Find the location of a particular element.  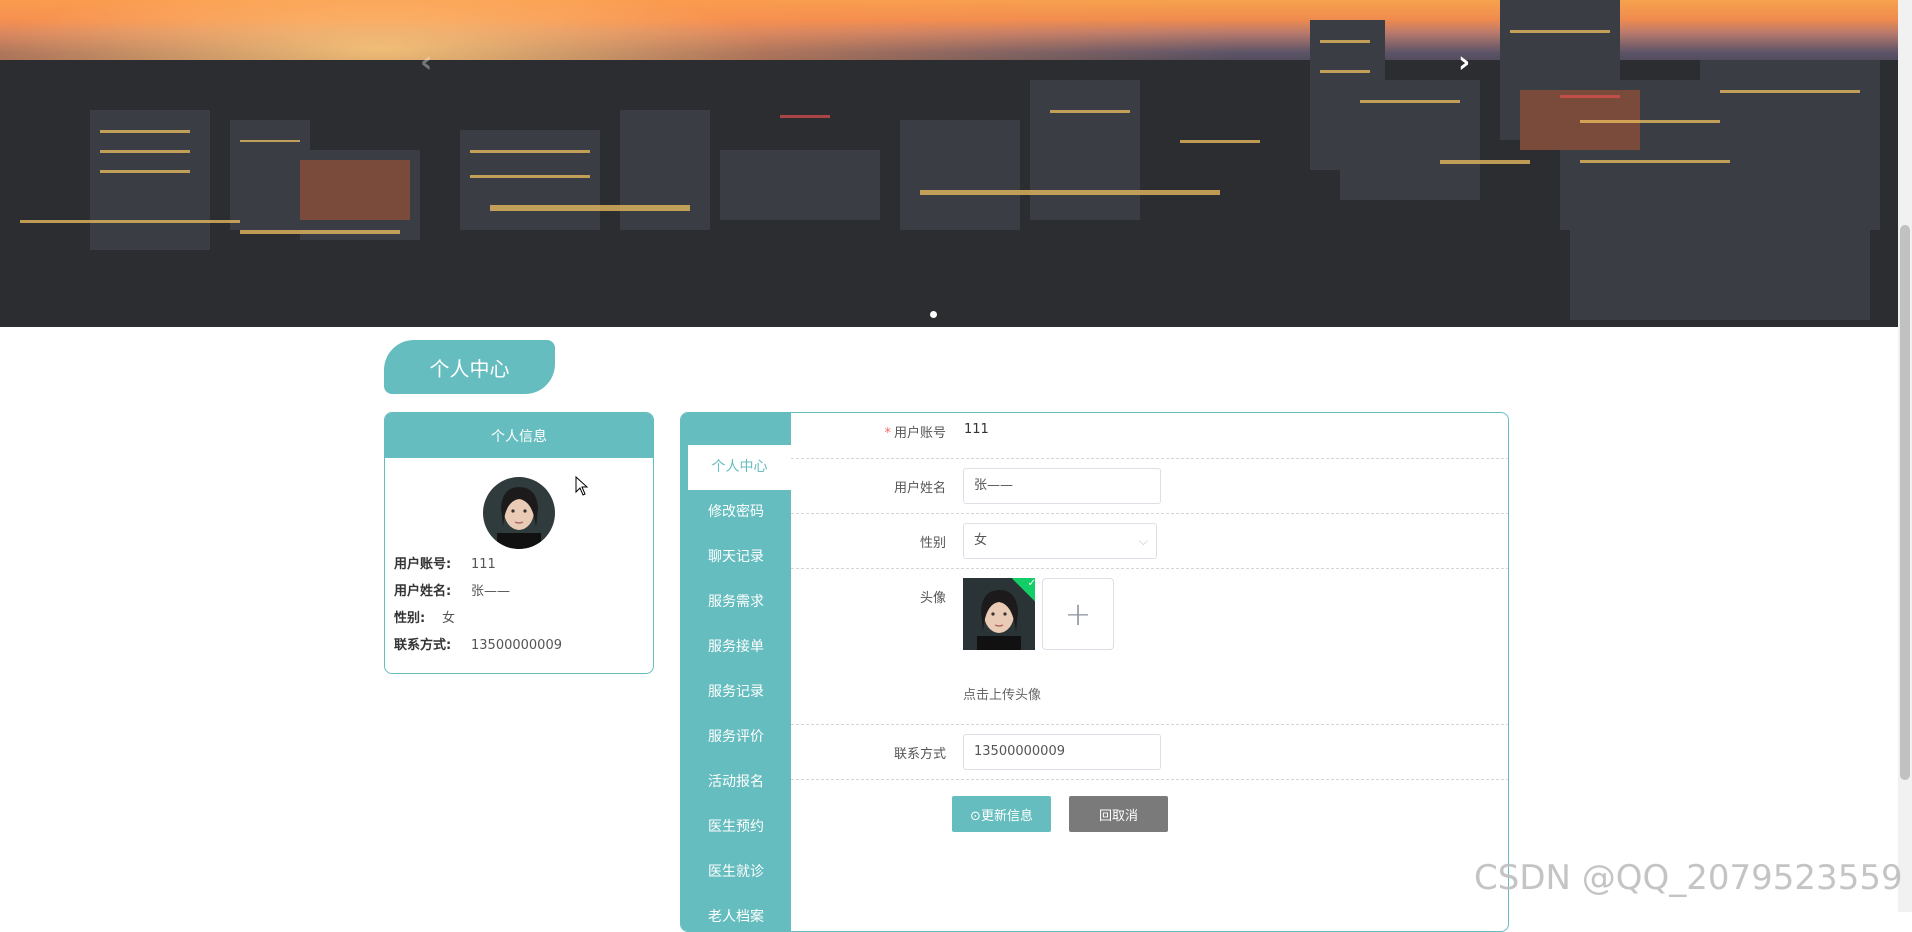

form-row-account: * 用户账号 111 is located at coordinates (1149, 436).